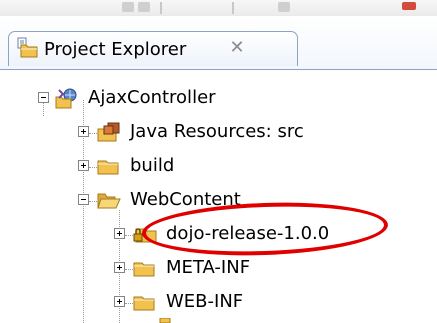 The height and width of the screenshot is (323, 437). Describe the element at coordinates (108, 132) in the screenshot. I see `java-resources-icon` at that location.